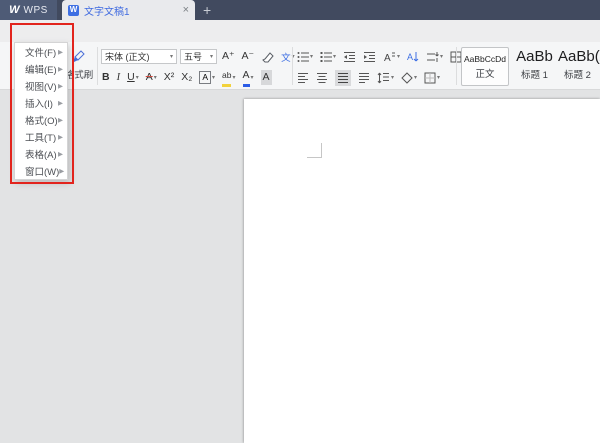 This screenshot has width=600, height=443. I want to click on underline-label: U, so click(131, 77).